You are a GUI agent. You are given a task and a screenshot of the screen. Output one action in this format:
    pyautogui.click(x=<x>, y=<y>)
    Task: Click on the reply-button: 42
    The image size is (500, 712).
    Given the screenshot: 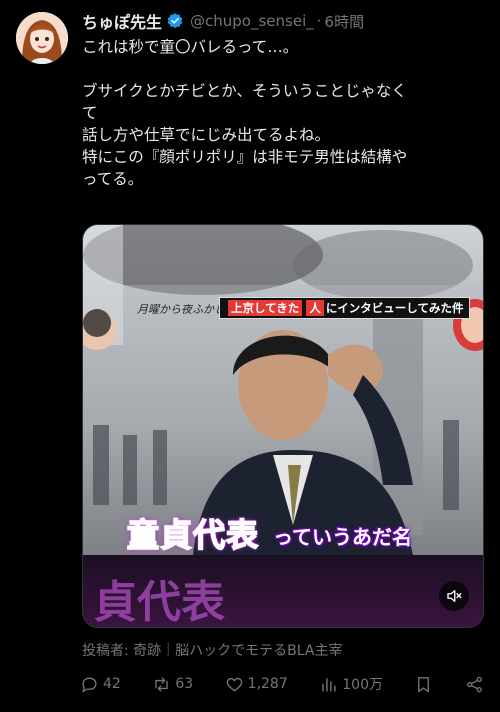 What is the action you would take?
    pyautogui.click(x=100, y=684)
    